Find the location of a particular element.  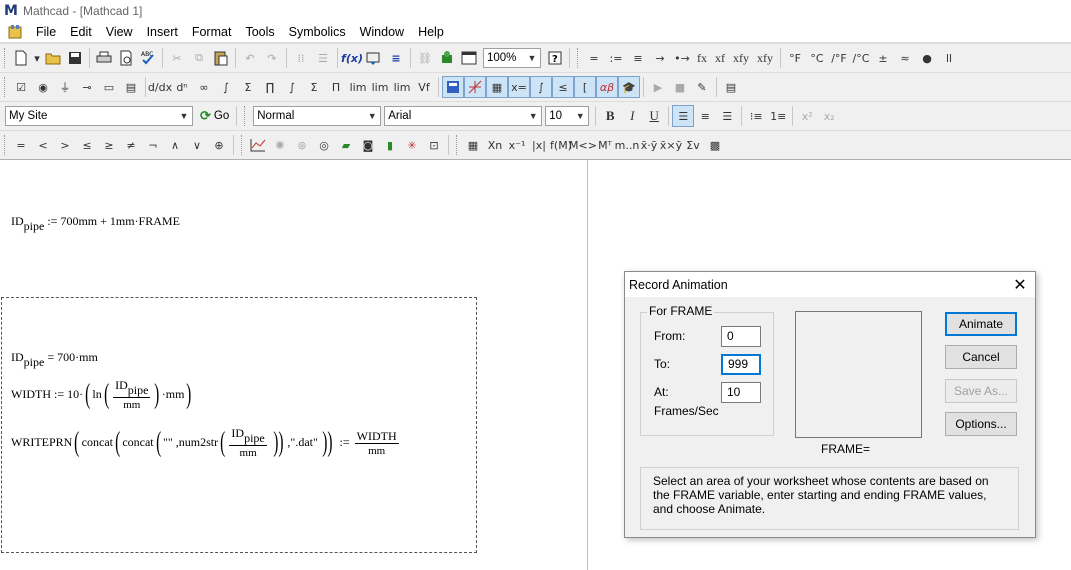

column-button: M<> is located at coordinates (583, 145).